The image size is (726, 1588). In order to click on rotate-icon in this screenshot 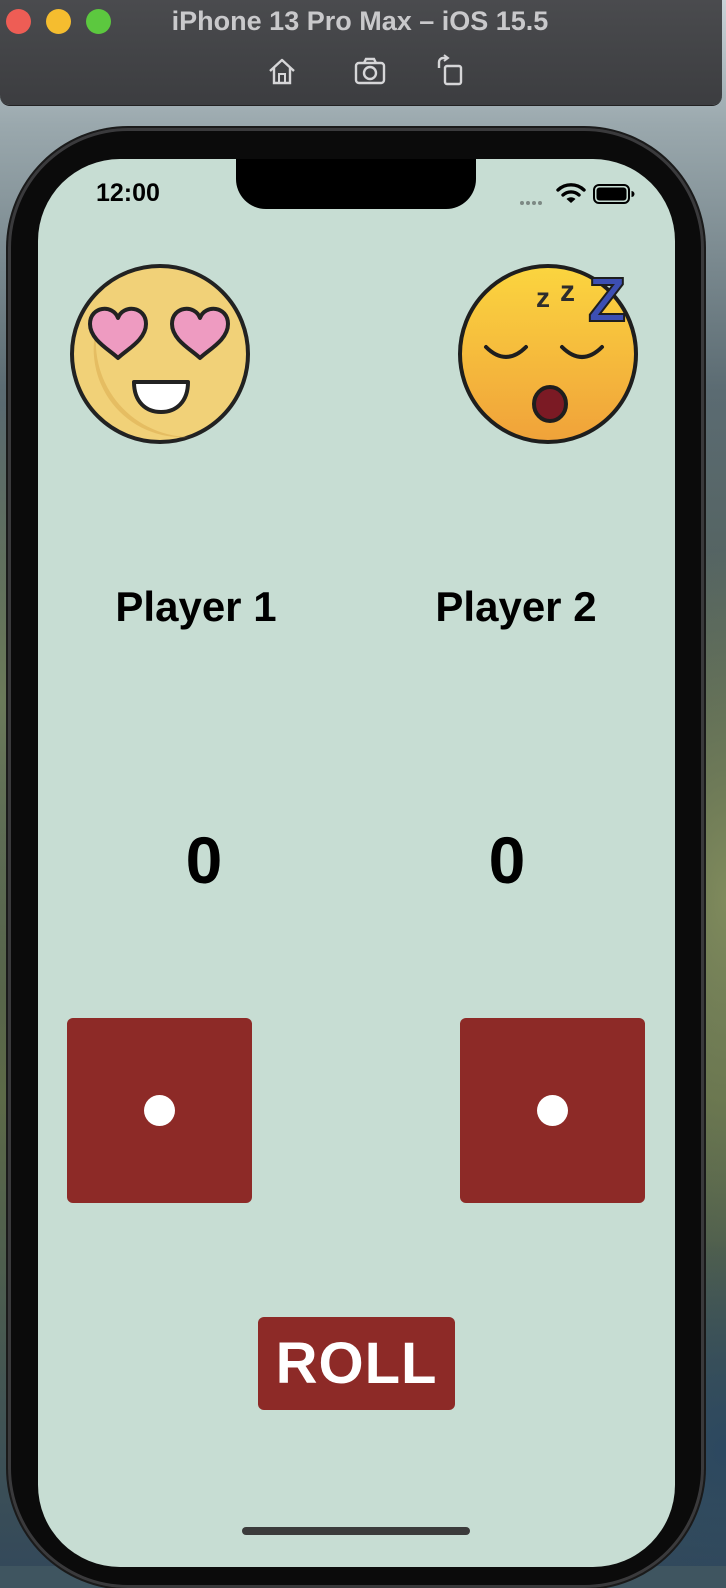, I will do `click(450, 71)`.